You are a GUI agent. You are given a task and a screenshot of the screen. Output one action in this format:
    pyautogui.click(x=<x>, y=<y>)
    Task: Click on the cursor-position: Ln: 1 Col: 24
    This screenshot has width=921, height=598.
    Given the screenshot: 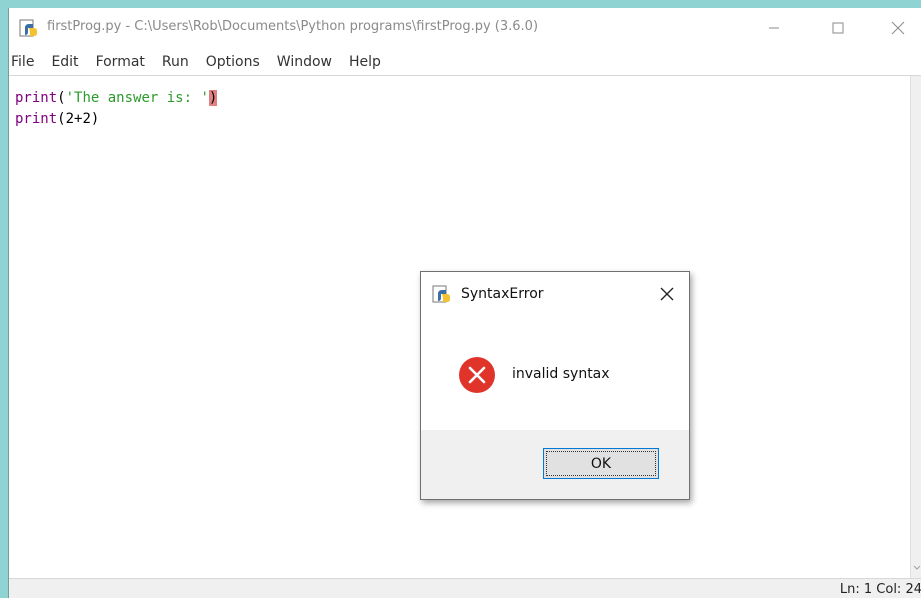 What is the action you would take?
    pyautogui.click(x=880, y=589)
    